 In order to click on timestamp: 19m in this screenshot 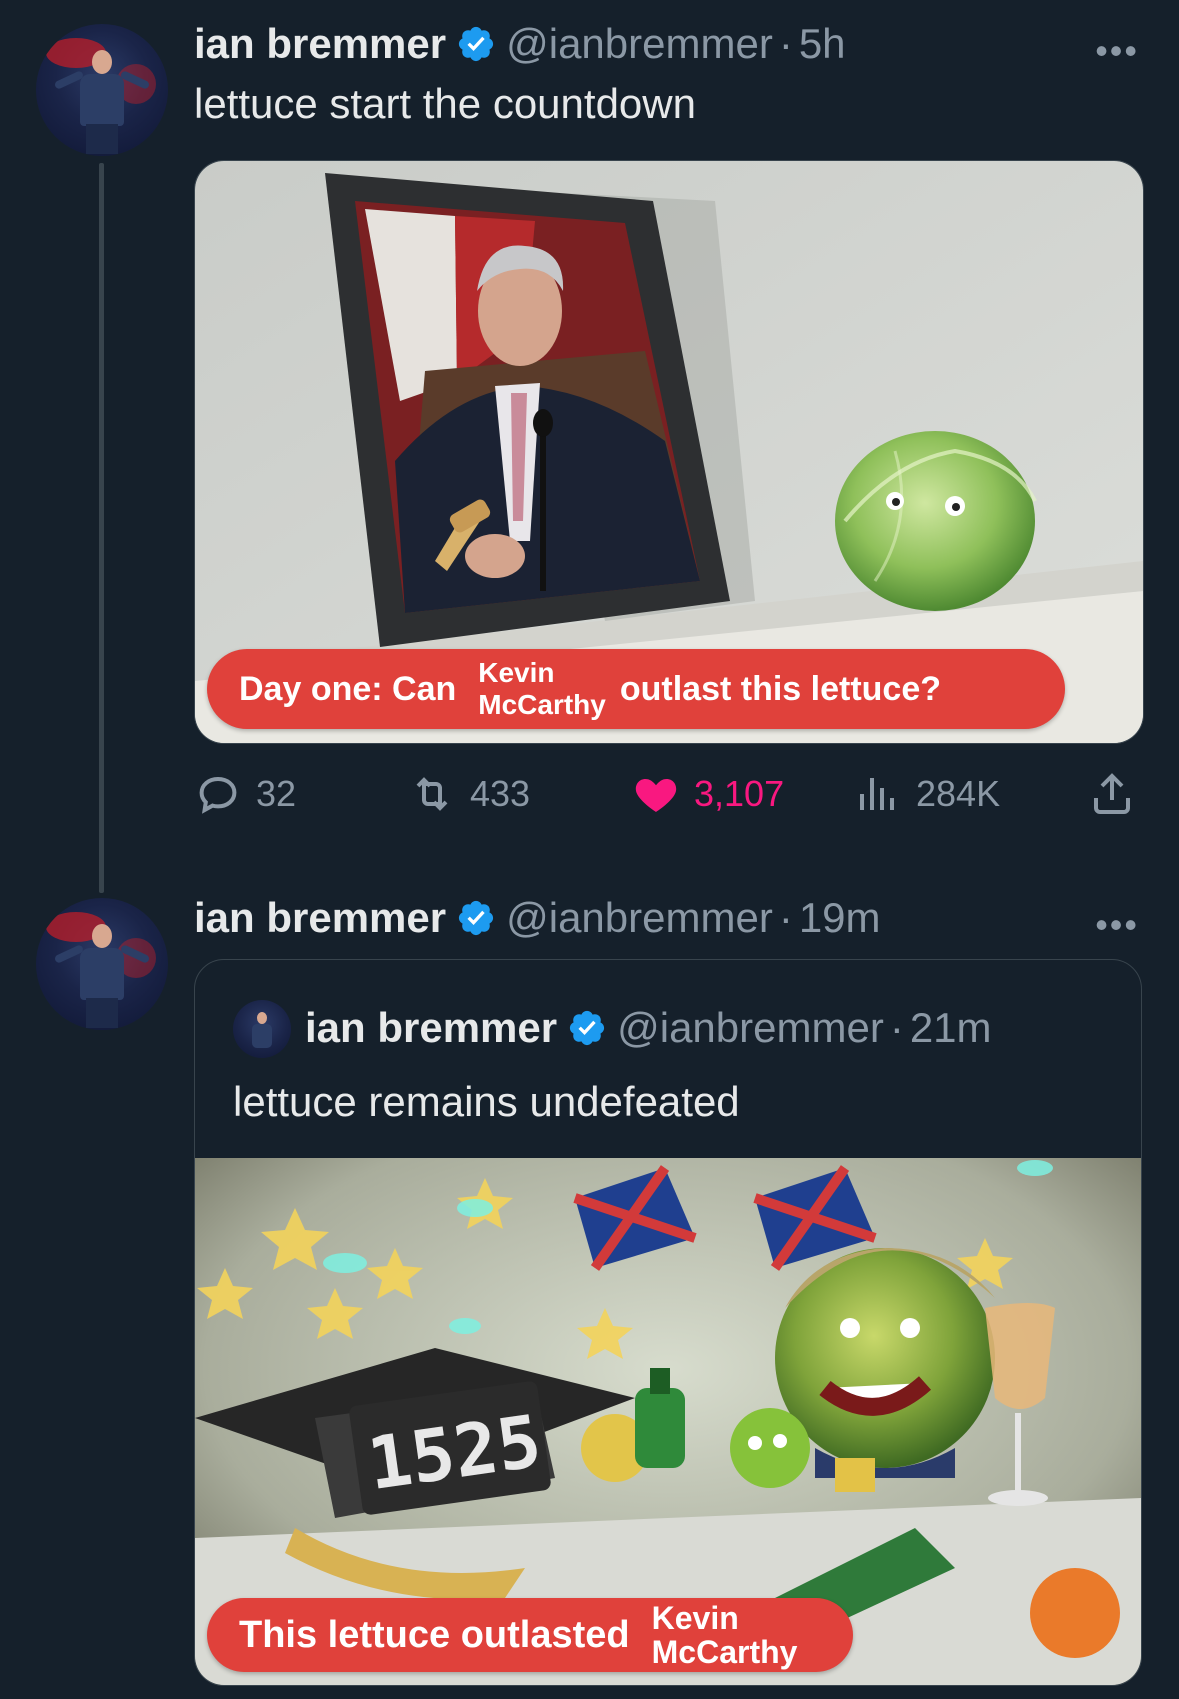, I will do `click(840, 918)`.